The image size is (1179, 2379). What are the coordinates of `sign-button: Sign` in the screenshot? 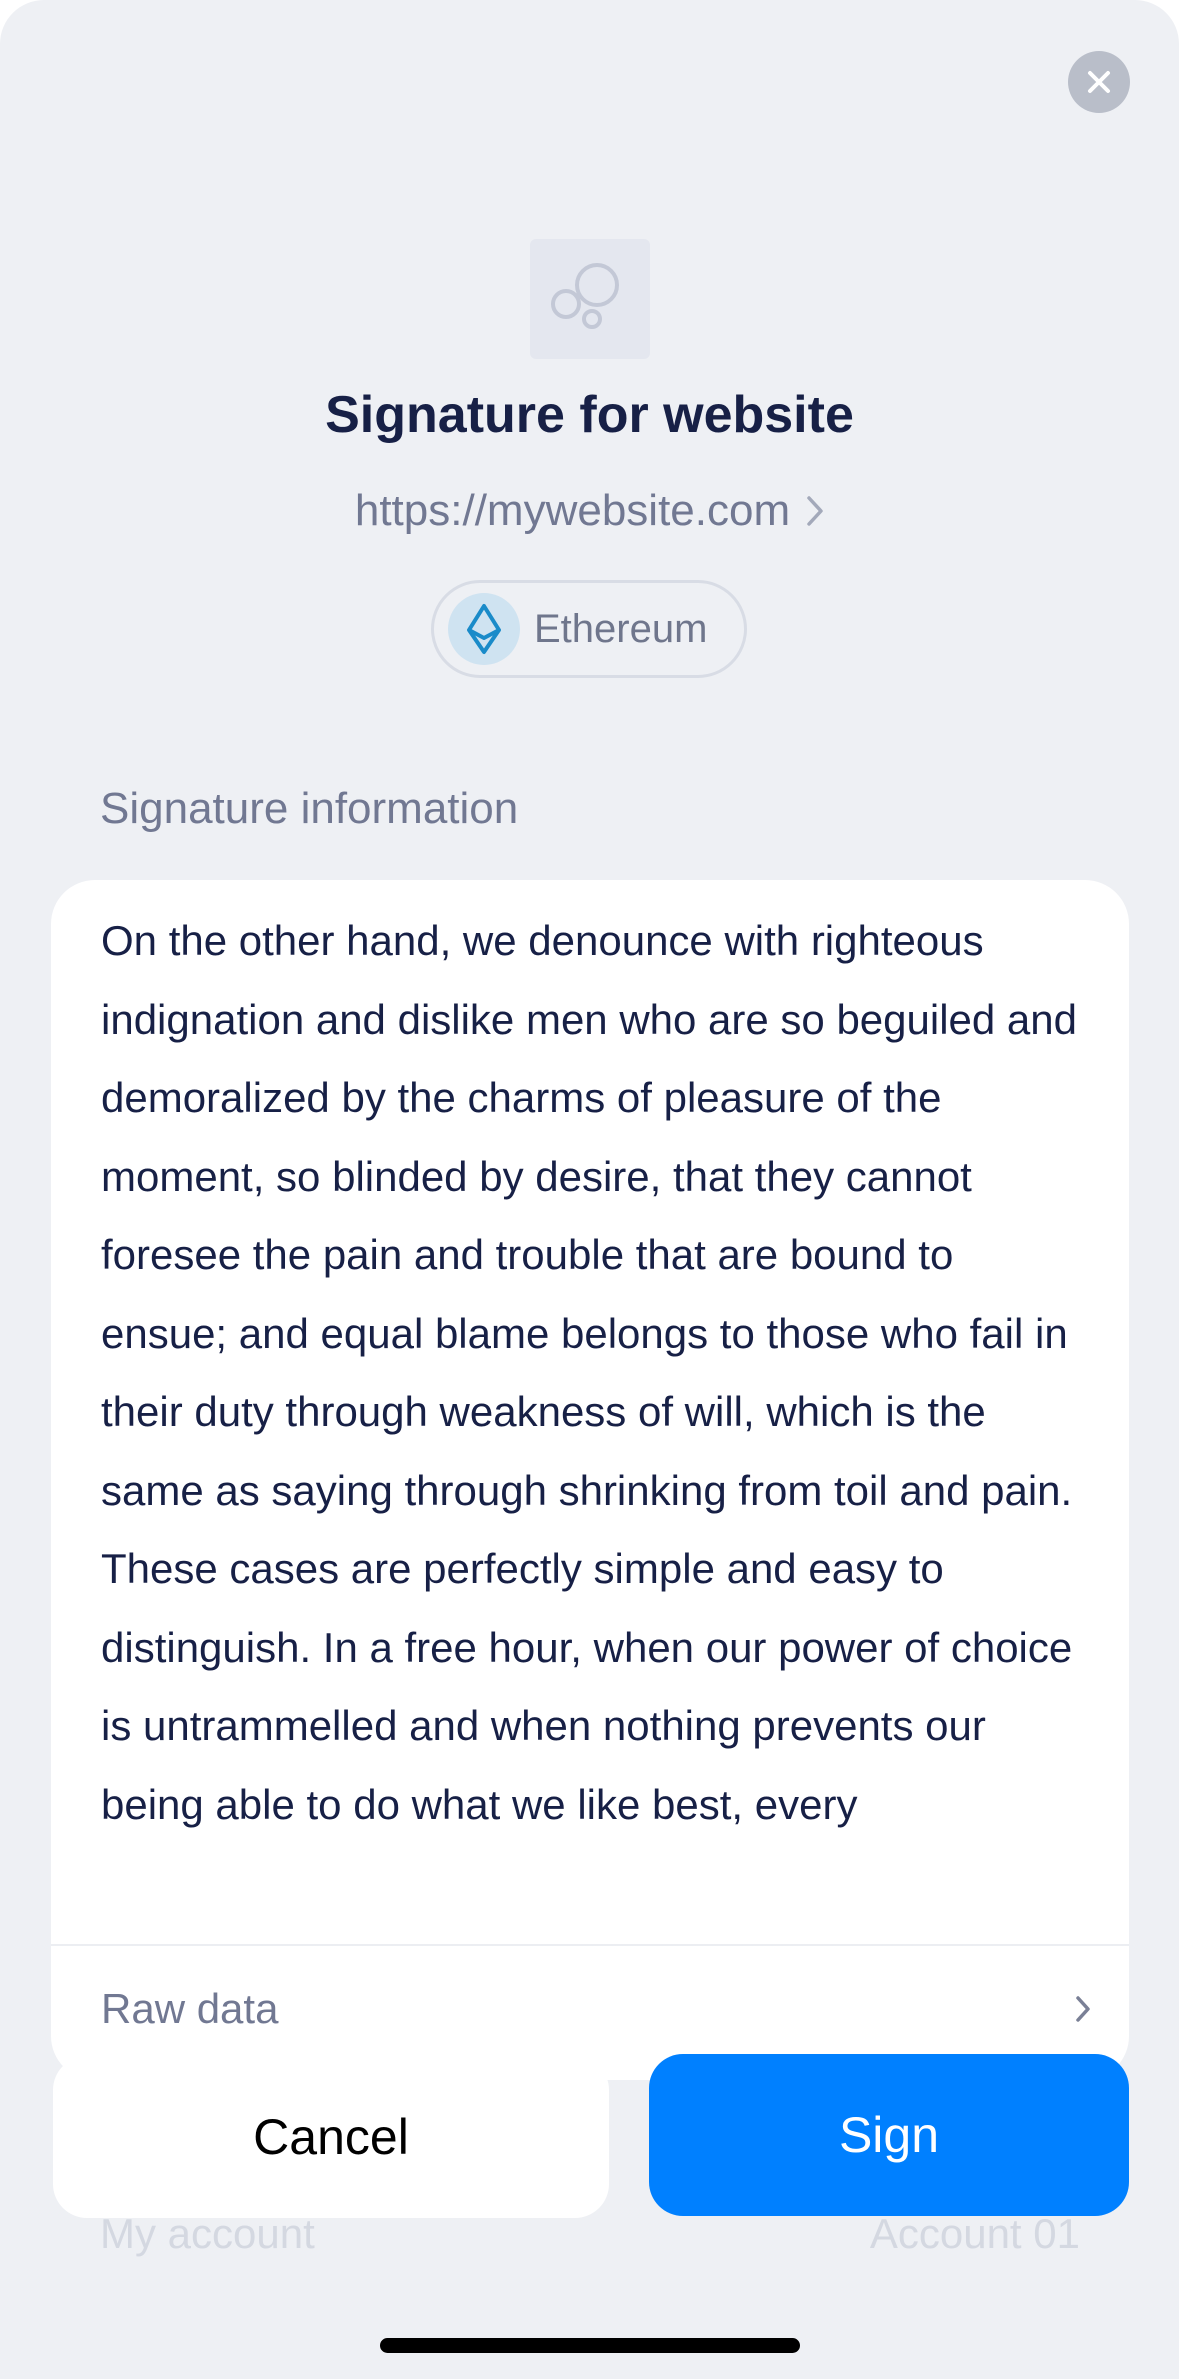 It's located at (889, 2135).